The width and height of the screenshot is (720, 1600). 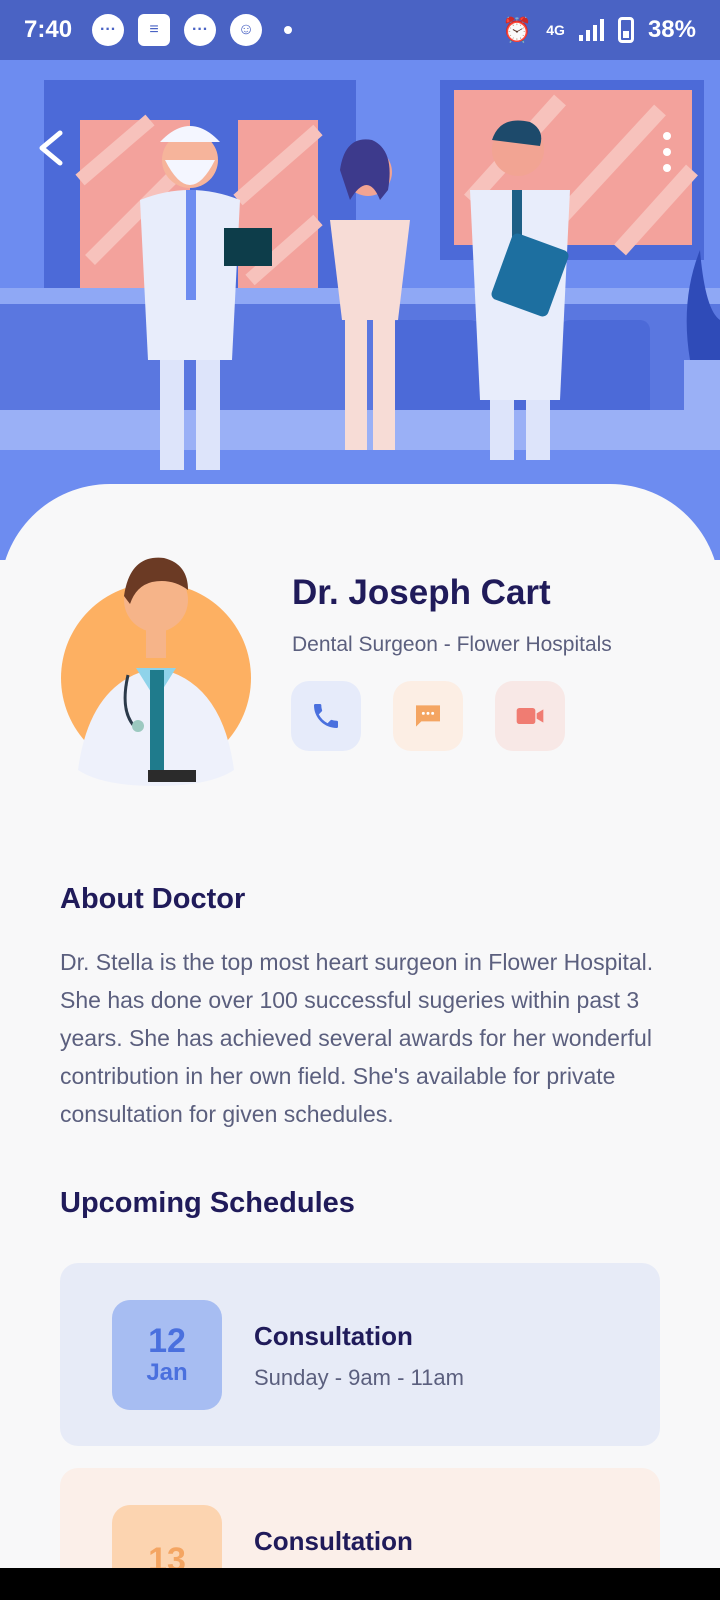 What do you see at coordinates (207, 1203) in the screenshot?
I see `schedules-title: Upcoming Schedules` at bounding box center [207, 1203].